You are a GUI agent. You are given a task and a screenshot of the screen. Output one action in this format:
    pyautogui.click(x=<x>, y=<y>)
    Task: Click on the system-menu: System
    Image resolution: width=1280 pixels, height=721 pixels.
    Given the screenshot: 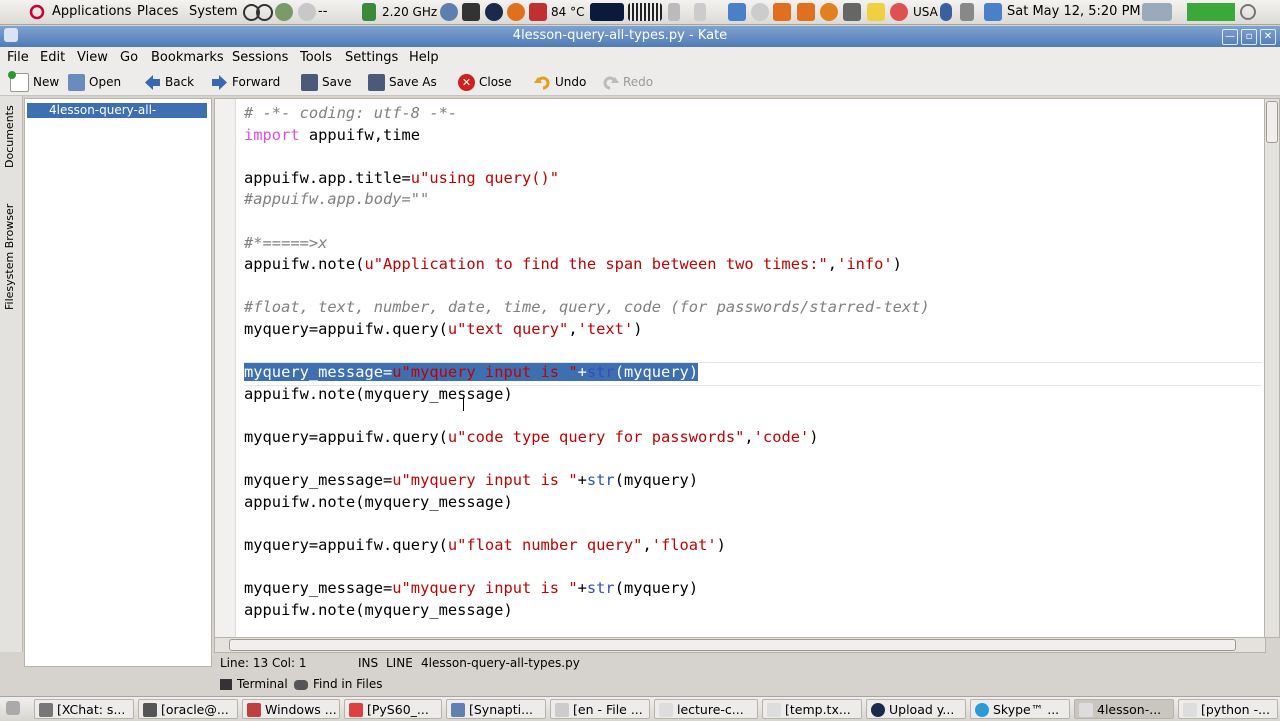 What is the action you would take?
    pyautogui.click(x=213, y=12)
    